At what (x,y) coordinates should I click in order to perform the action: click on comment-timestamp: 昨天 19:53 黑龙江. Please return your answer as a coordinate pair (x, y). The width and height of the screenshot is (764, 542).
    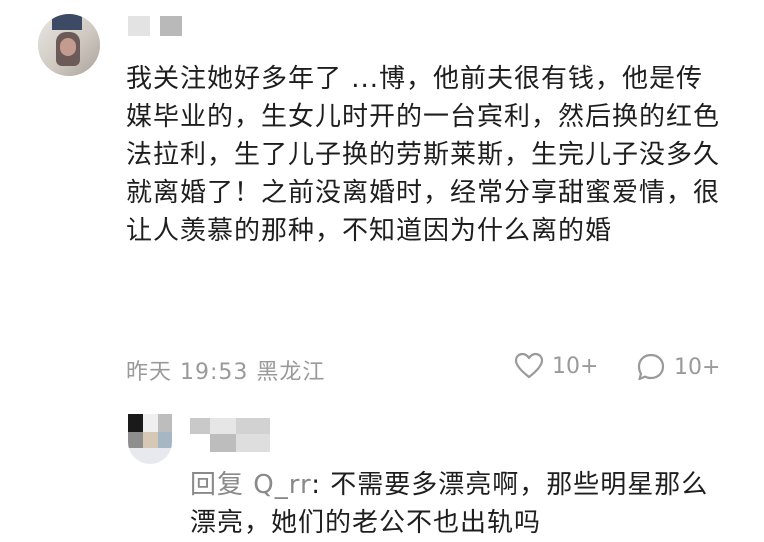
    Looking at the image, I should click on (225, 370).